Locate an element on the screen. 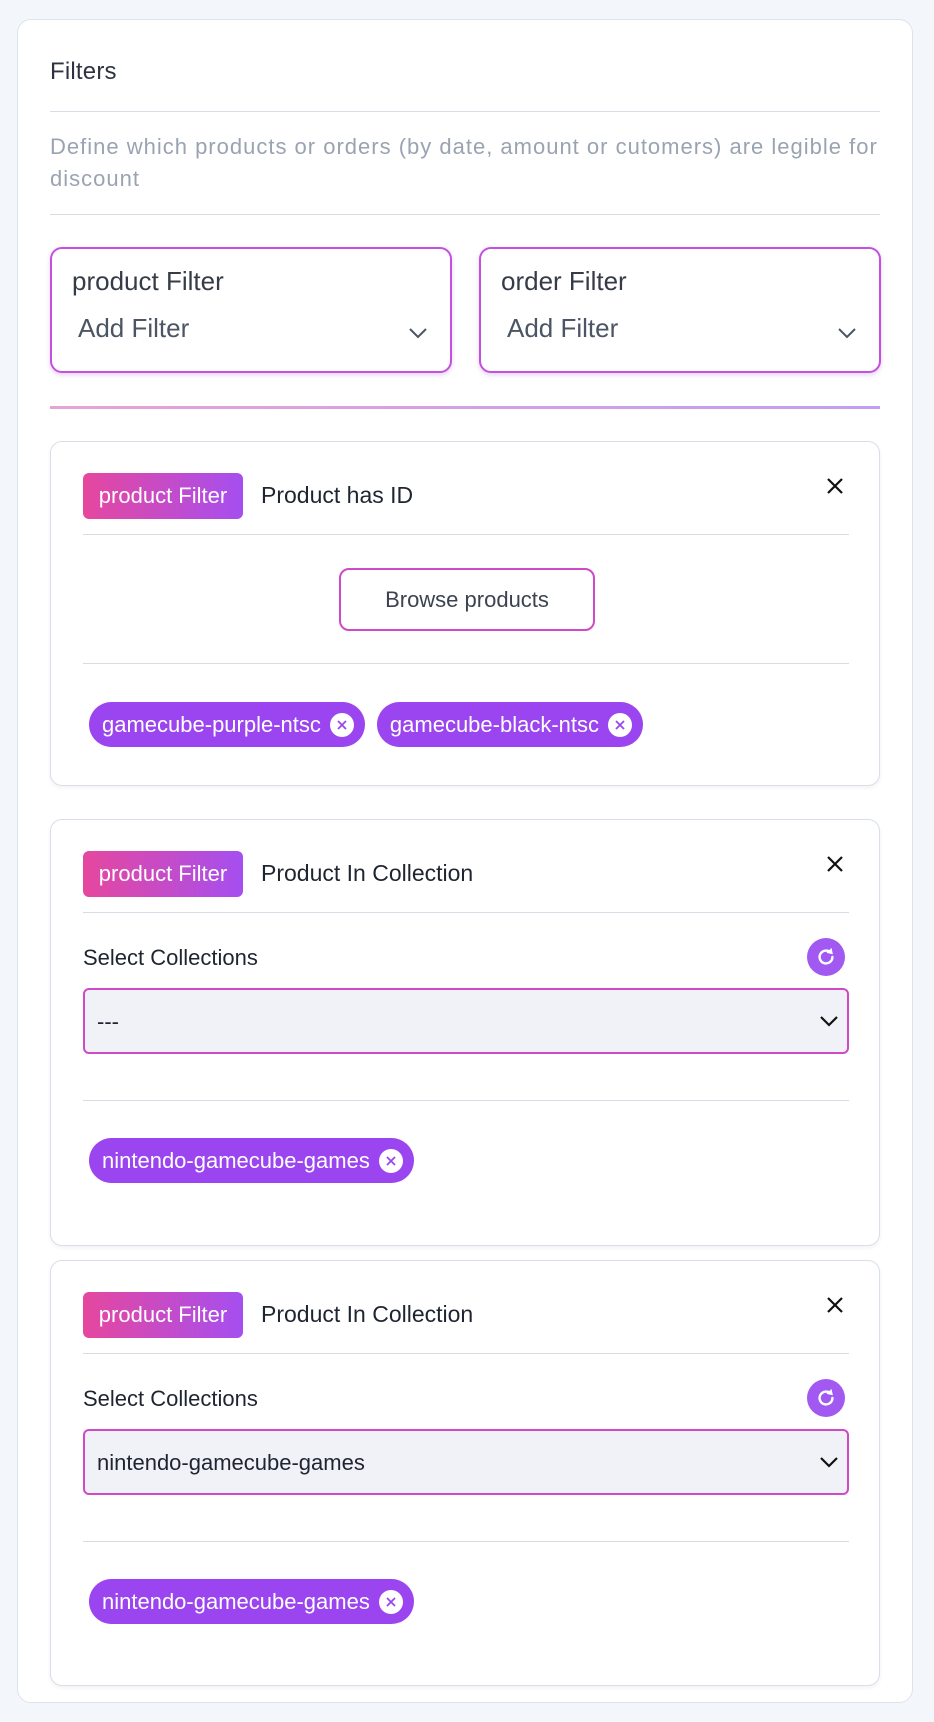 This screenshot has height=1722, width=934. panel-title: Filters is located at coordinates (83, 71).